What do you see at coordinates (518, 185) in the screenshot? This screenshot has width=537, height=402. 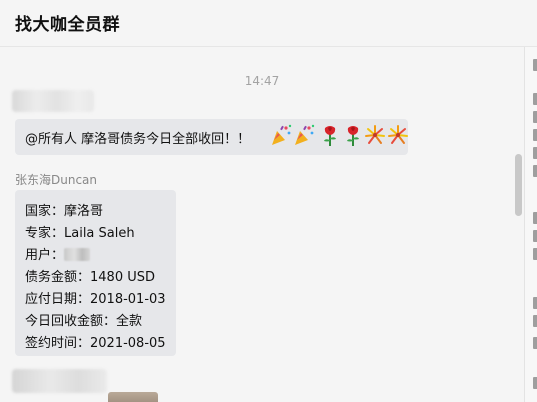 I see `scrollbar-thumb` at bounding box center [518, 185].